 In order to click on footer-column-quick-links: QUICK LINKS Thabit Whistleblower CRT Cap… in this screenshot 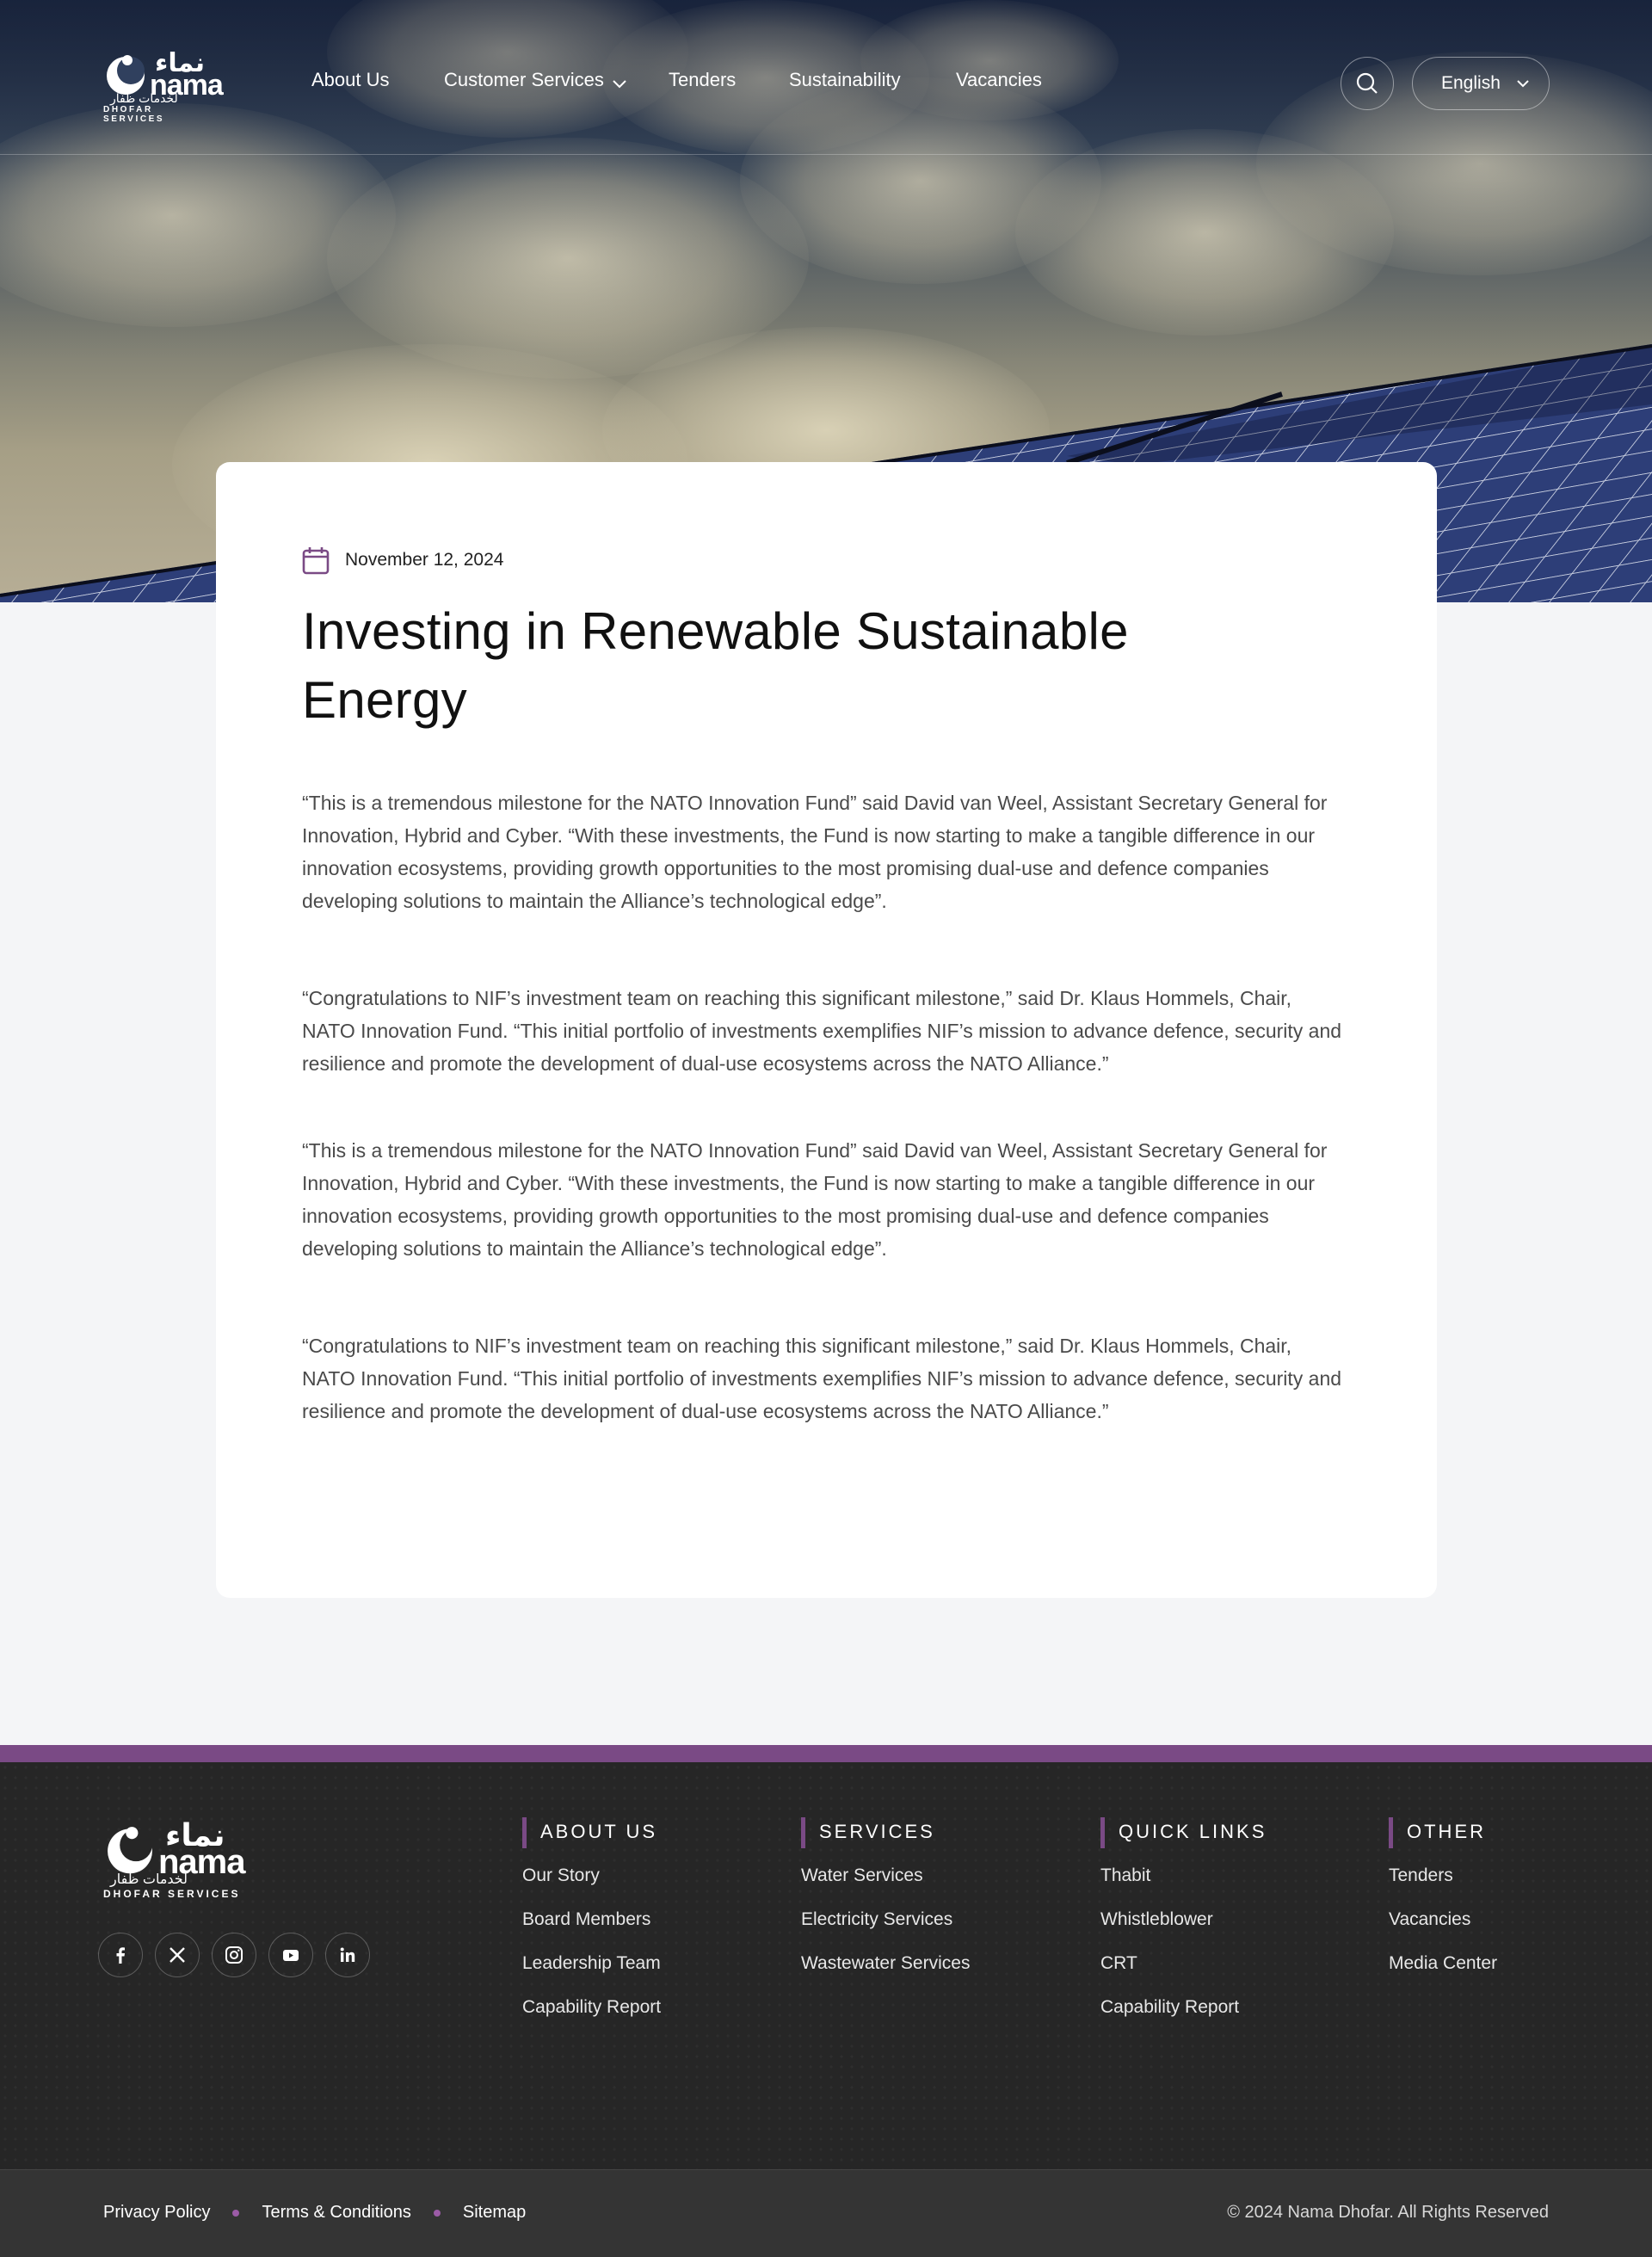, I will do `click(1183, 1929)`.